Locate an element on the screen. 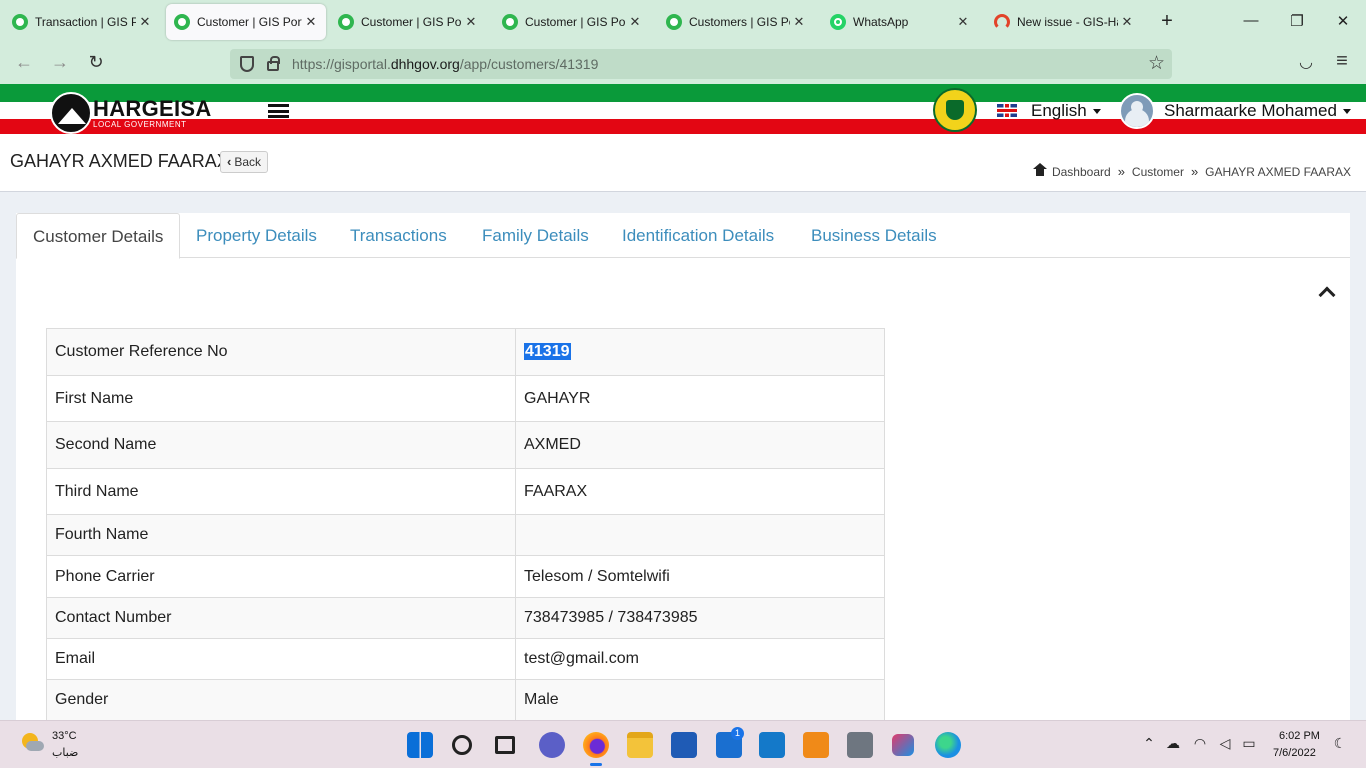 This screenshot has width=1366, height=768. customer-reference-value: 41319 is located at coordinates (547, 351).